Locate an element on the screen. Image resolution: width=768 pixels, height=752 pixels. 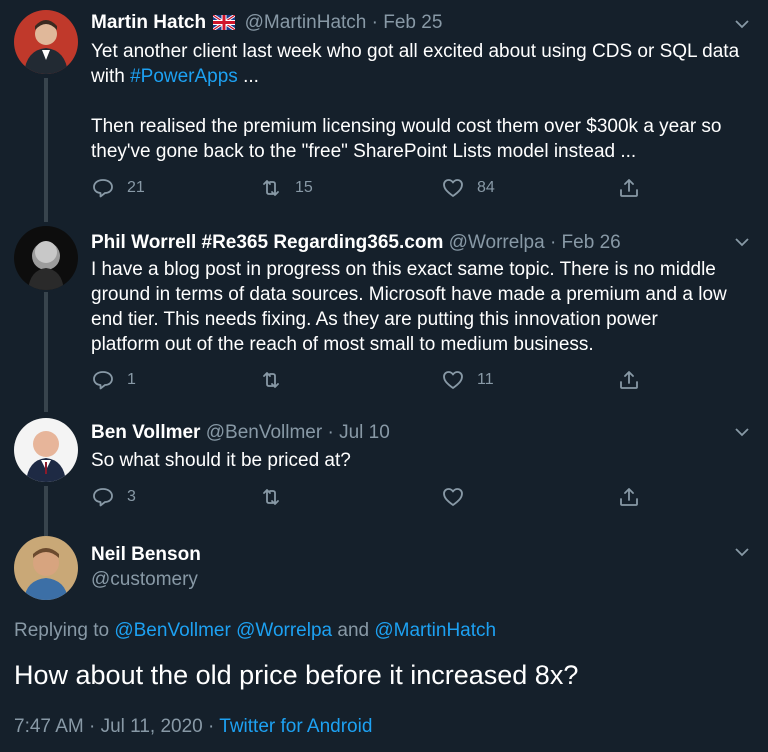
tweet-actions: 3 is located at coordinates (371, 497).